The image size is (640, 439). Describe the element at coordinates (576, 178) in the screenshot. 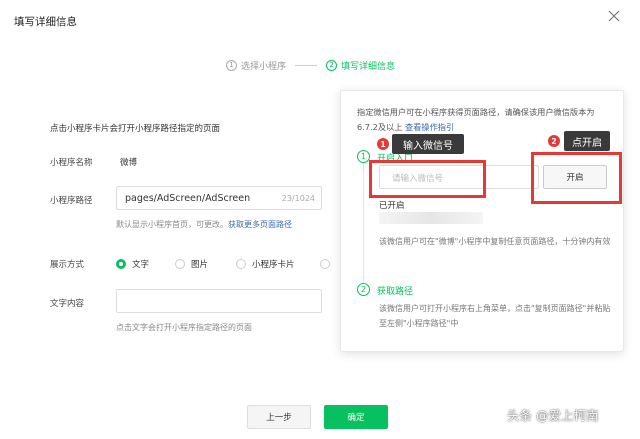

I see `annotation-frame-open-button` at that location.